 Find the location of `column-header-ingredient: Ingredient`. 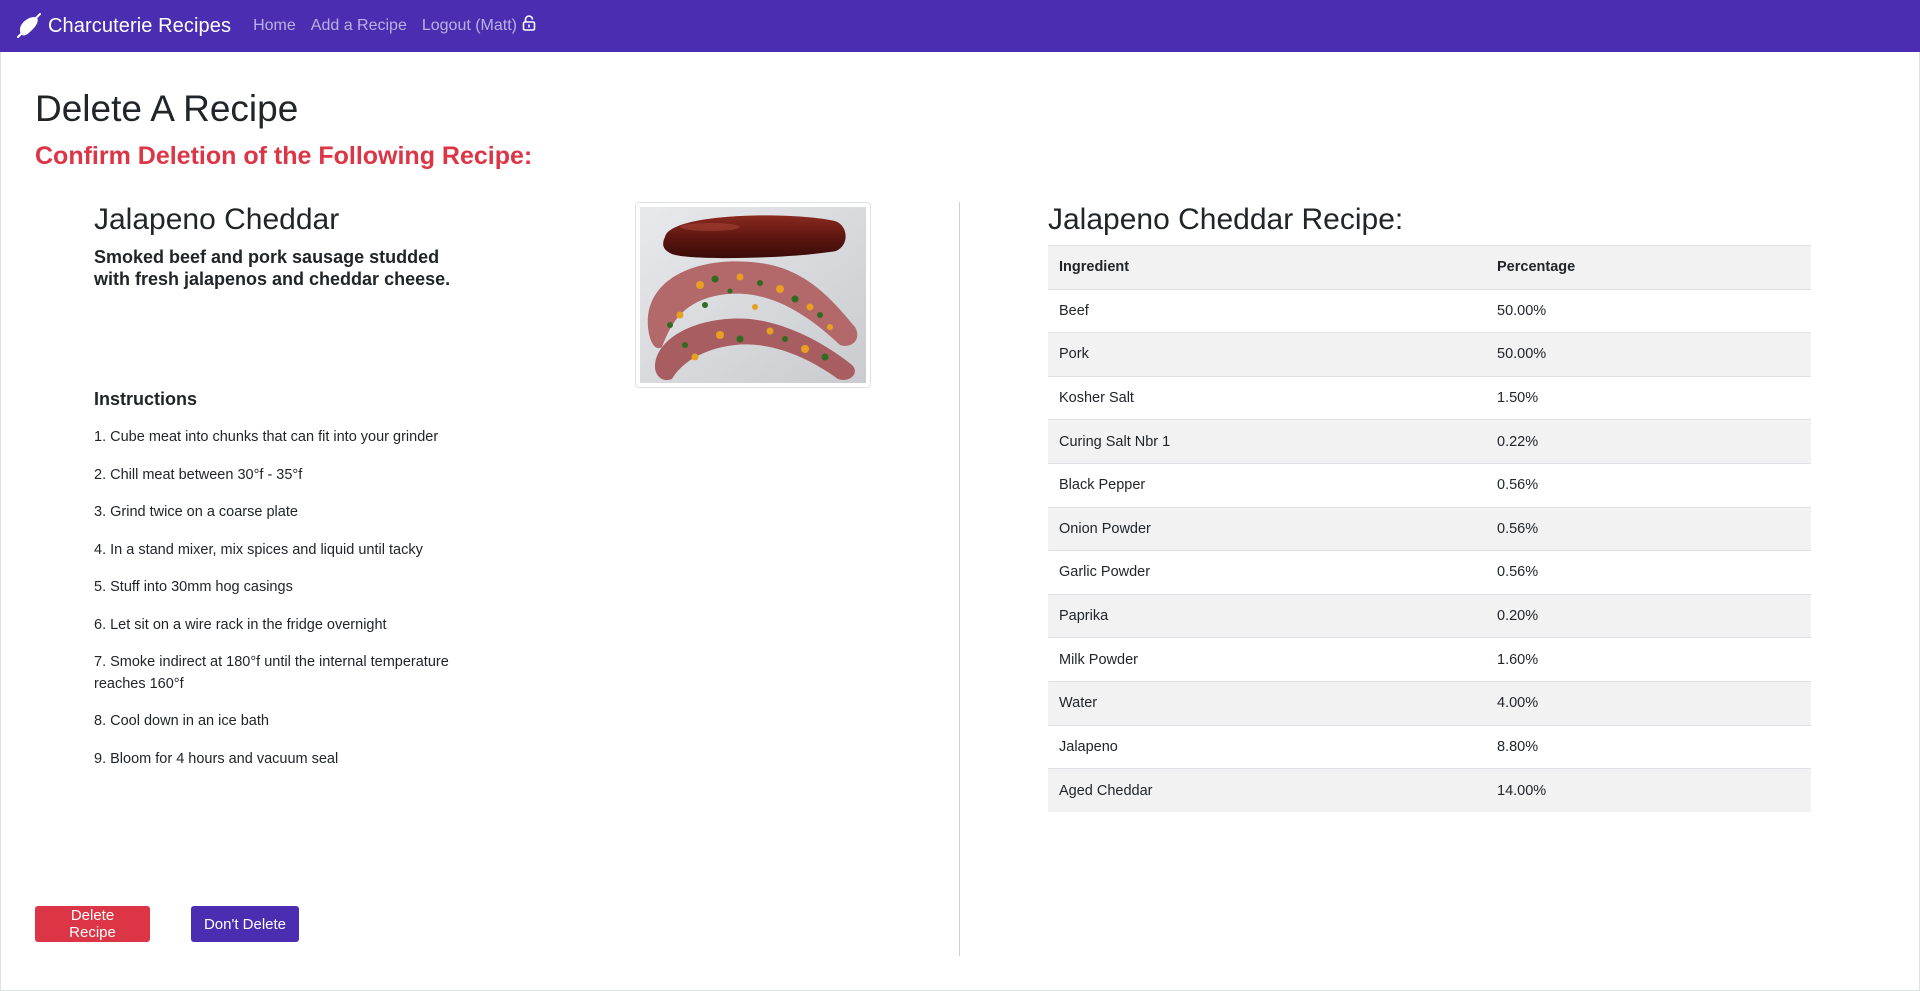

column-header-ingredient: Ingredient is located at coordinates (1267, 267).